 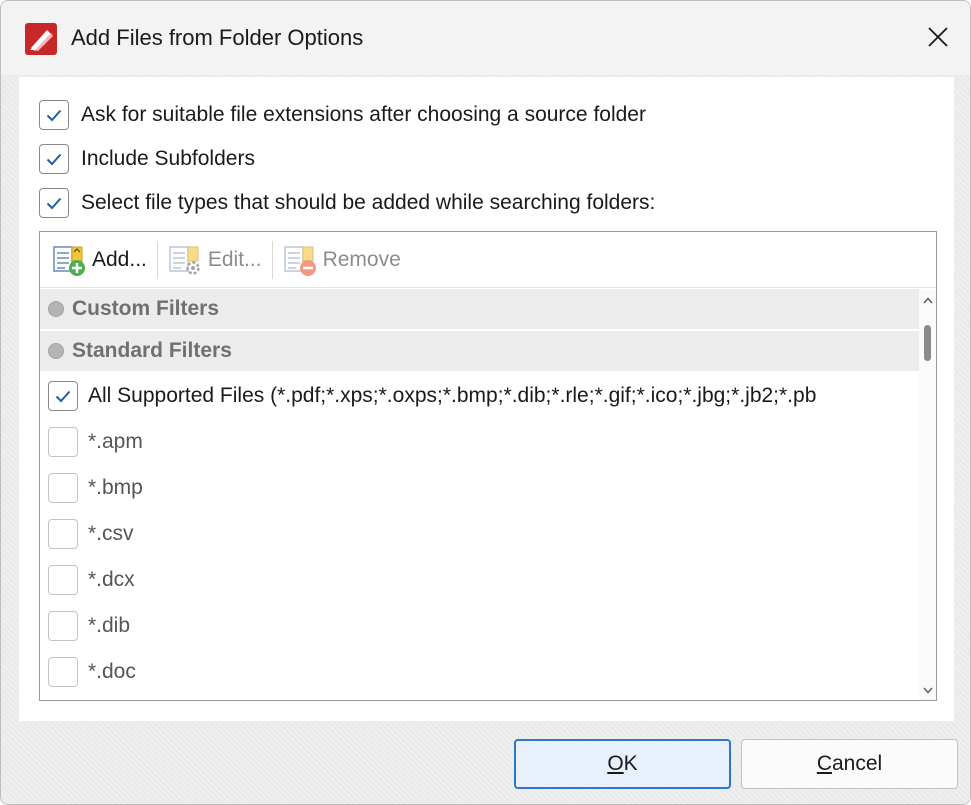 What do you see at coordinates (927, 494) in the screenshot?
I see `vertical-scrollbar` at bounding box center [927, 494].